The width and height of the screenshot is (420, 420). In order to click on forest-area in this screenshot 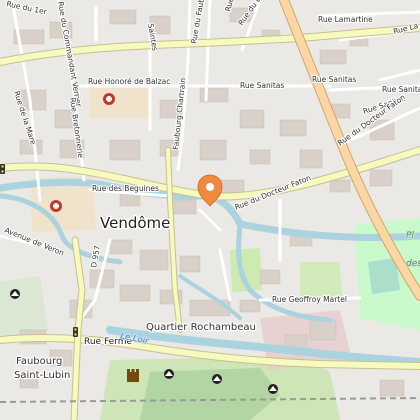, I will do `click(210, 394)`.